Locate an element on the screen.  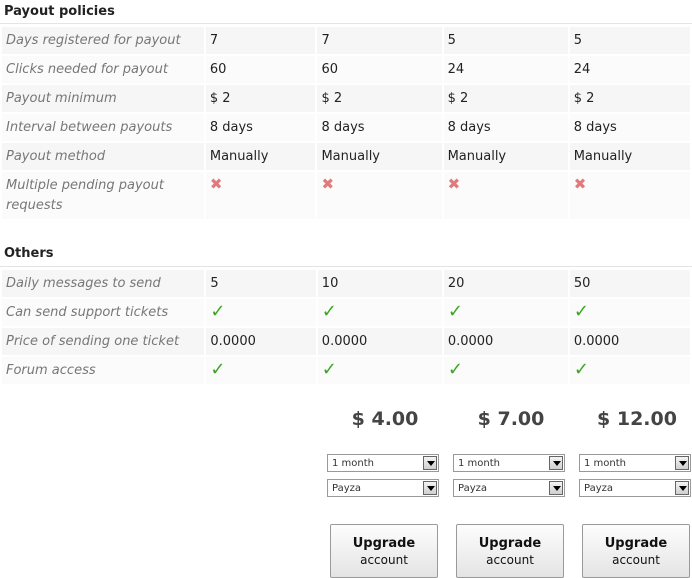
plan-price: $ 4.00 is located at coordinates (385, 419).